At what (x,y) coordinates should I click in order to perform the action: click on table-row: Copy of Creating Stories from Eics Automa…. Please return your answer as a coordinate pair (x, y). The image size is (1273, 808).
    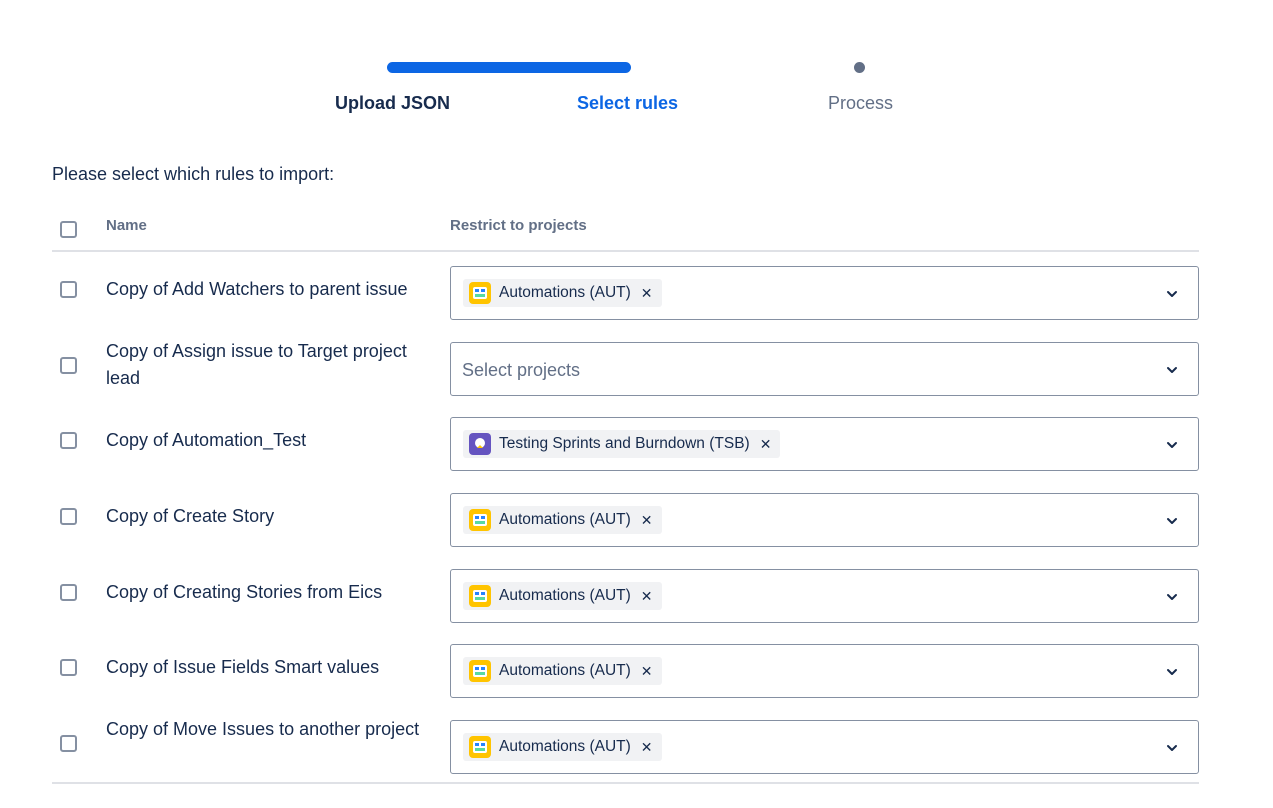
    Looking at the image, I should click on (625, 593).